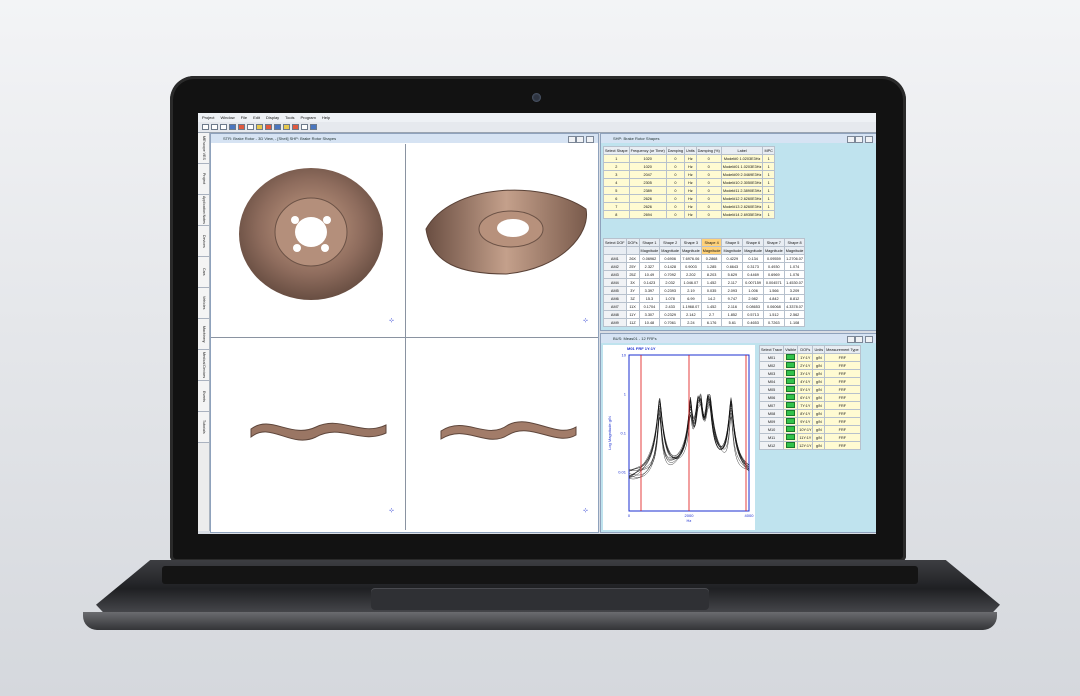 This screenshot has height=696, width=1080. I want to click on table-row: 3 2047 0 Hz 0 Model#09 2.0469E3Hz 1, so click(689, 174).